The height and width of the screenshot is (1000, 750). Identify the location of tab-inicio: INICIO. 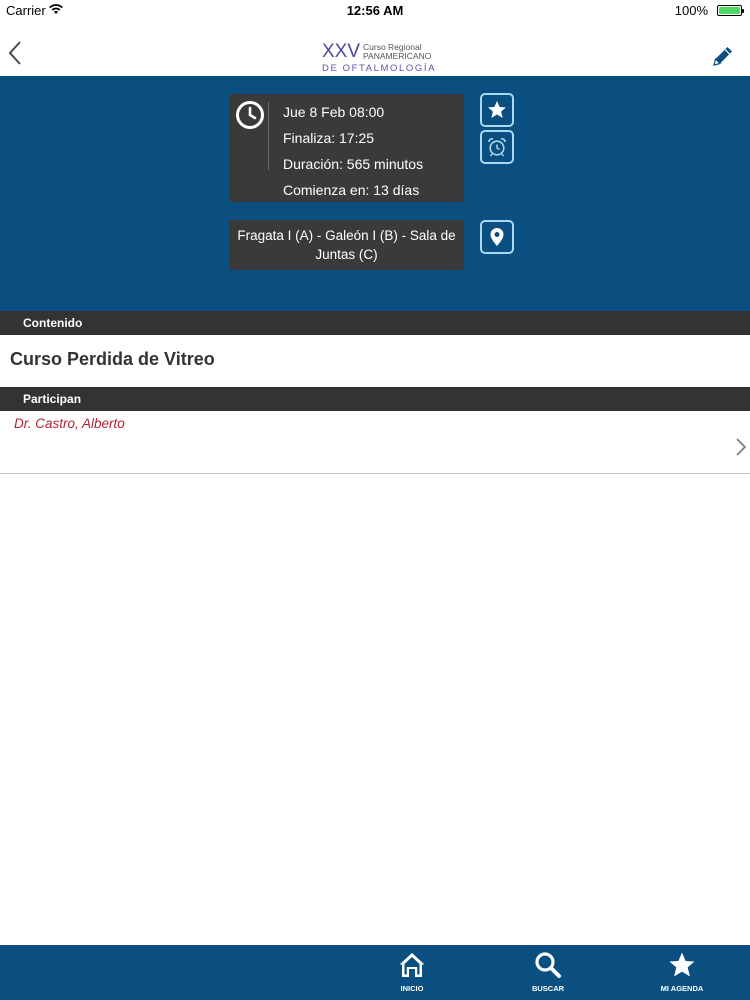
(412, 972).